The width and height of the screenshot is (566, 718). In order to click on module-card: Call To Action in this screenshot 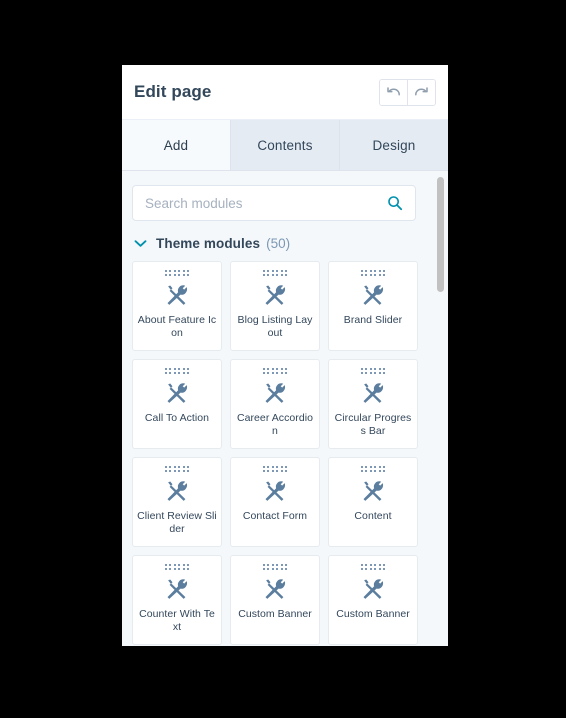, I will do `click(177, 404)`.